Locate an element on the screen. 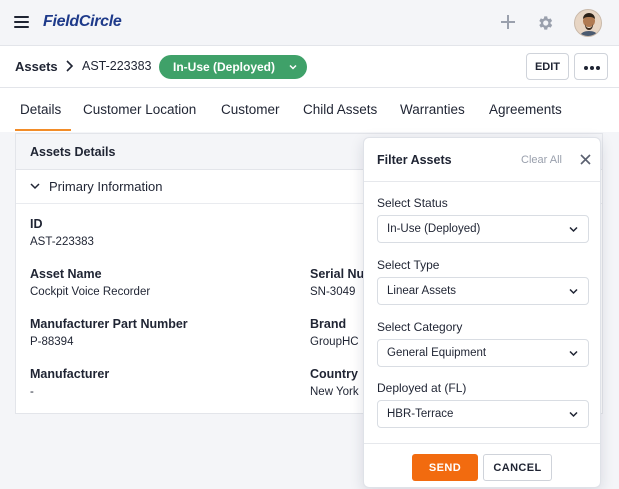  tab-warranties: Warranties is located at coordinates (432, 109).